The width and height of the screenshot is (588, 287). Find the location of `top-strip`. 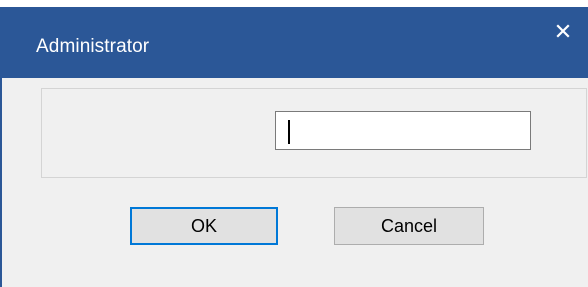

top-strip is located at coordinates (294, 3).